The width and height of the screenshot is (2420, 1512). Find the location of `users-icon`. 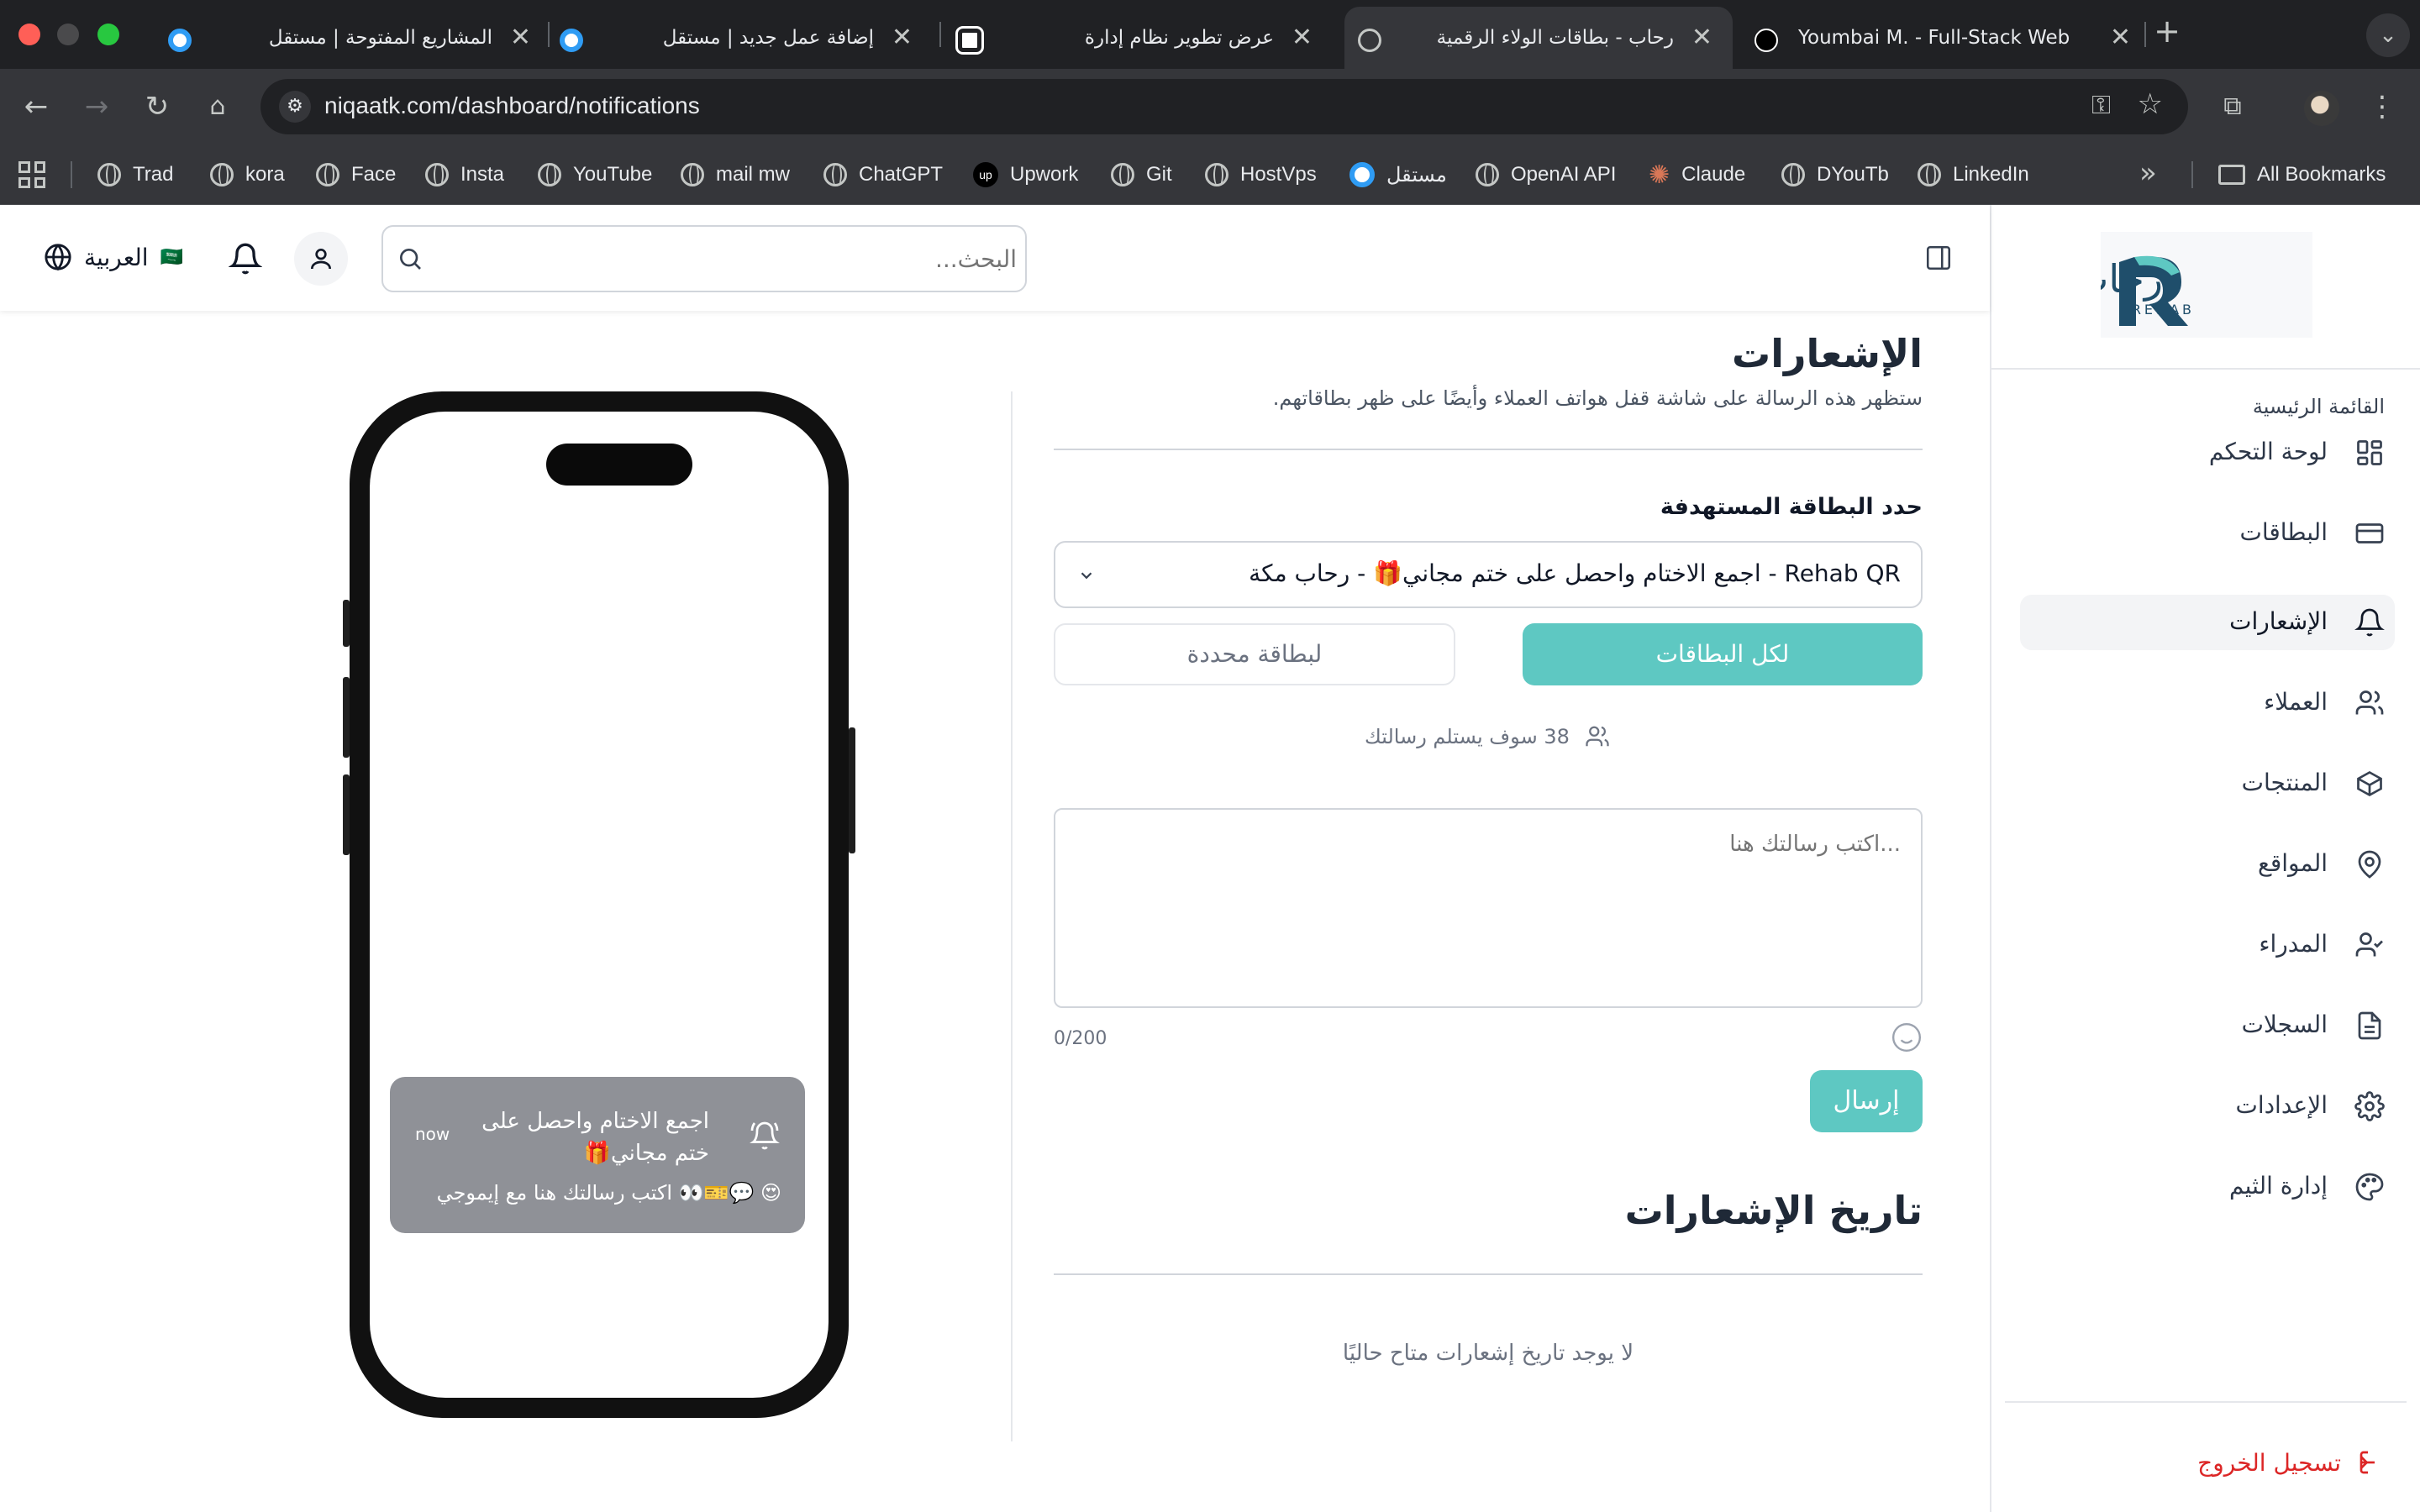

users-icon is located at coordinates (1597, 736).